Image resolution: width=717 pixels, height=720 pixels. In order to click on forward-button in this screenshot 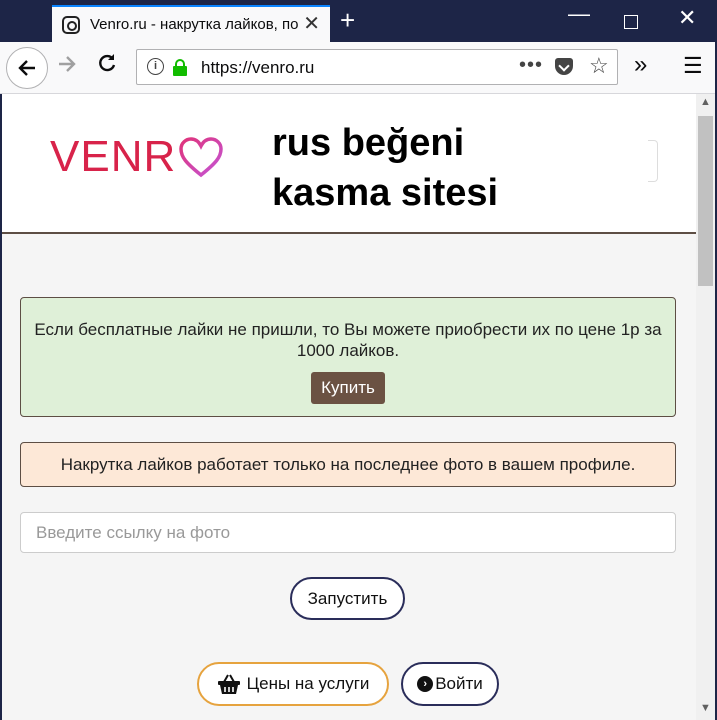, I will do `click(67, 67)`.